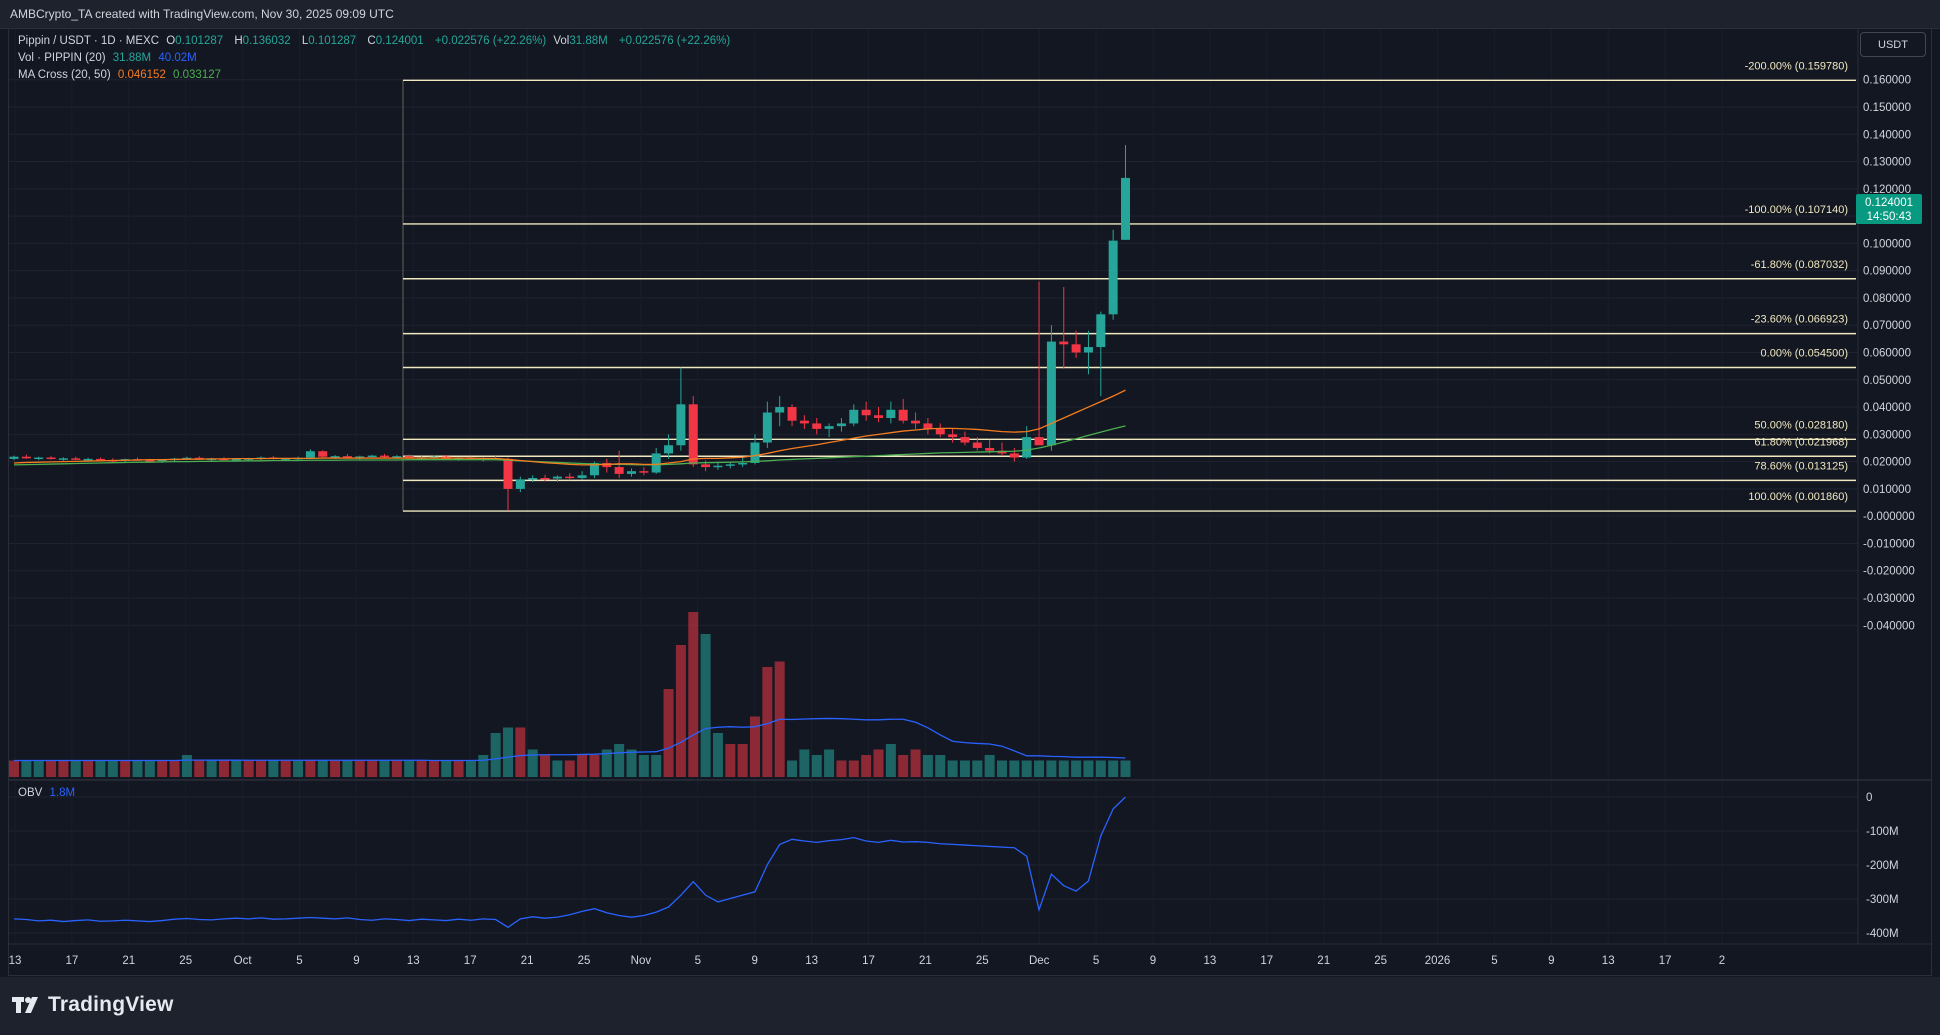  What do you see at coordinates (1796, 210) in the screenshot?
I see `fib-level-label: -100.00% (0.107140)` at bounding box center [1796, 210].